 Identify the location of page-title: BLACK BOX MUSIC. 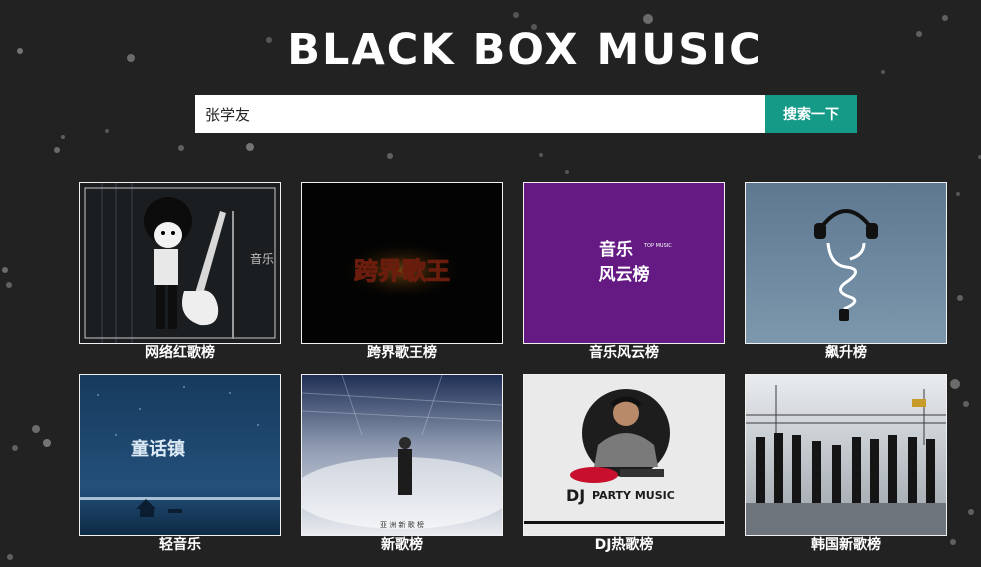
(525, 50).